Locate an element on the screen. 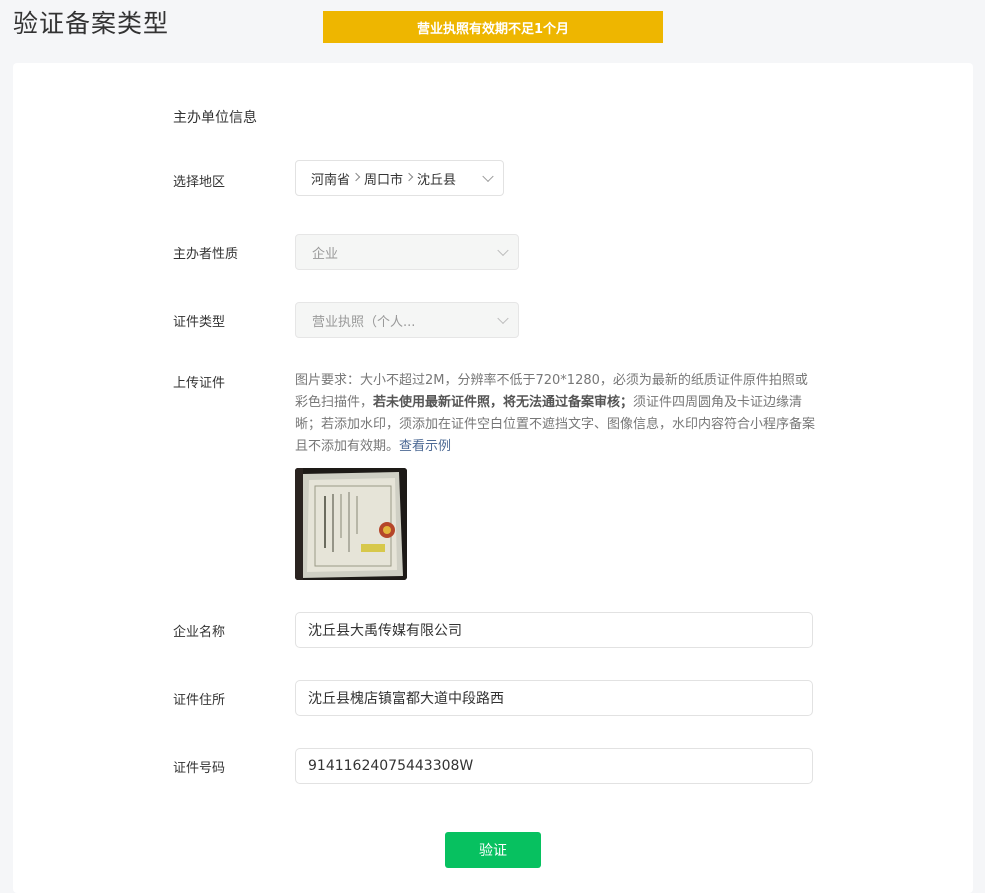 This screenshot has height=893, width=985. view-example-link: 查看示例 is located at coordinates (425, 446).